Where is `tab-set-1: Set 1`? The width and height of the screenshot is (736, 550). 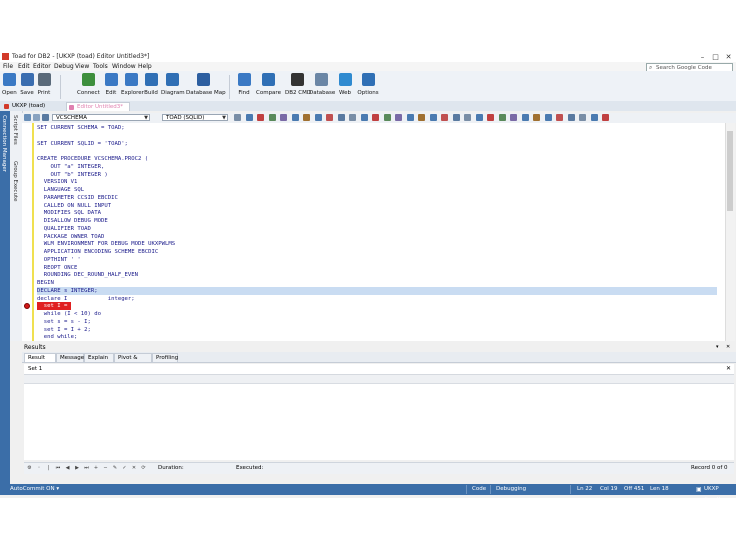 tab-set-1: Set 1 is located at coordinates (35, 369).